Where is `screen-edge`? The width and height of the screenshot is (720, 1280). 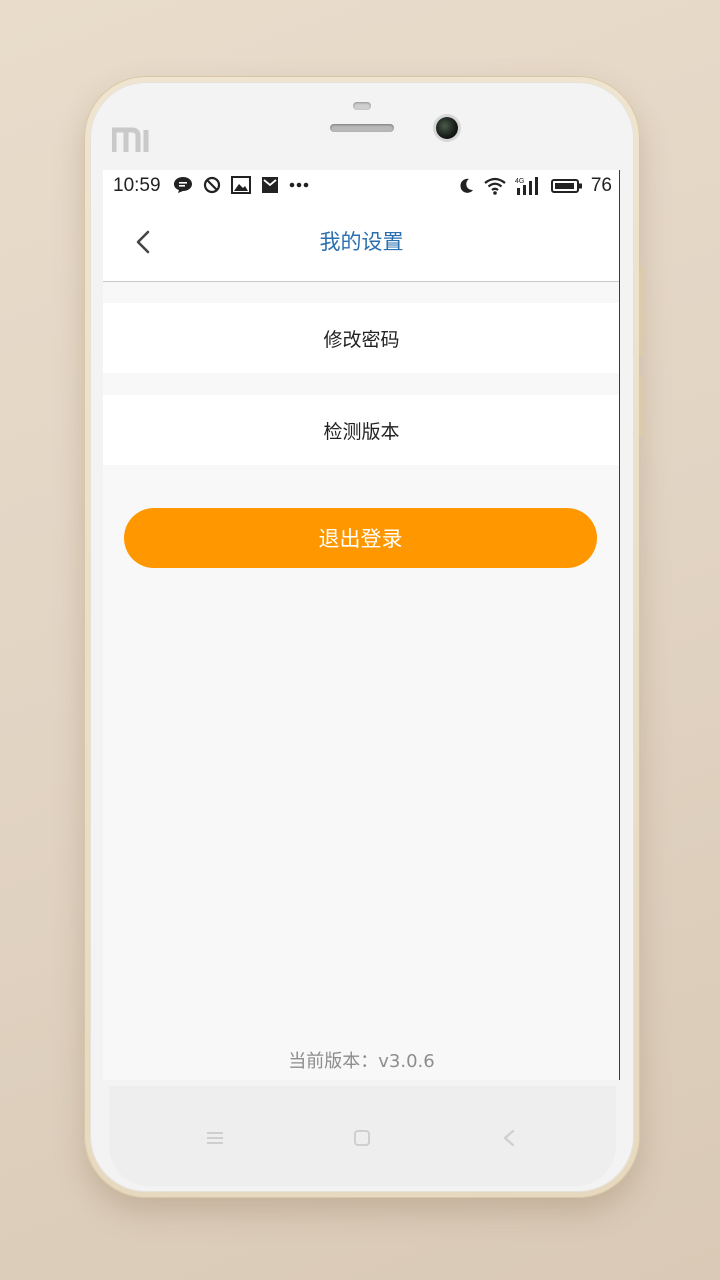
screen-edge is located at coordinates (619, 625).